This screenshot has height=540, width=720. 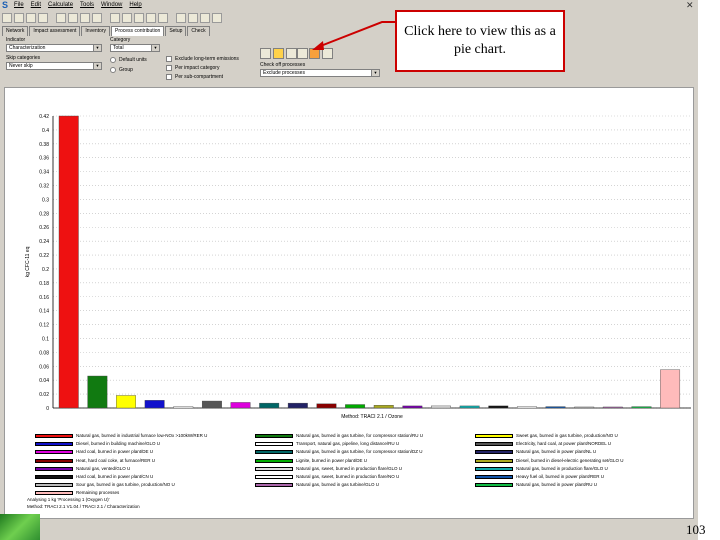 What do you see at coordinates (20, 527) in the screenshot?
I see `leaf-decoration-image` at bounding box center [20, 527].